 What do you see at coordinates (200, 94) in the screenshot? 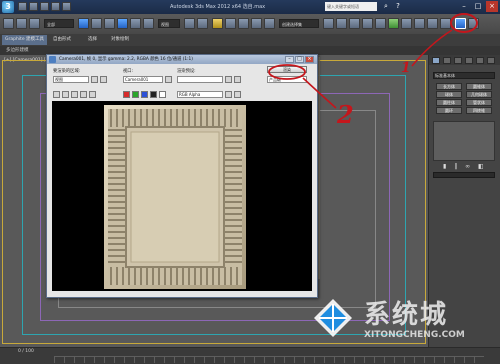
I see `channel-display-dropdown: RGB Alpha` at bounding box center [200, 94].